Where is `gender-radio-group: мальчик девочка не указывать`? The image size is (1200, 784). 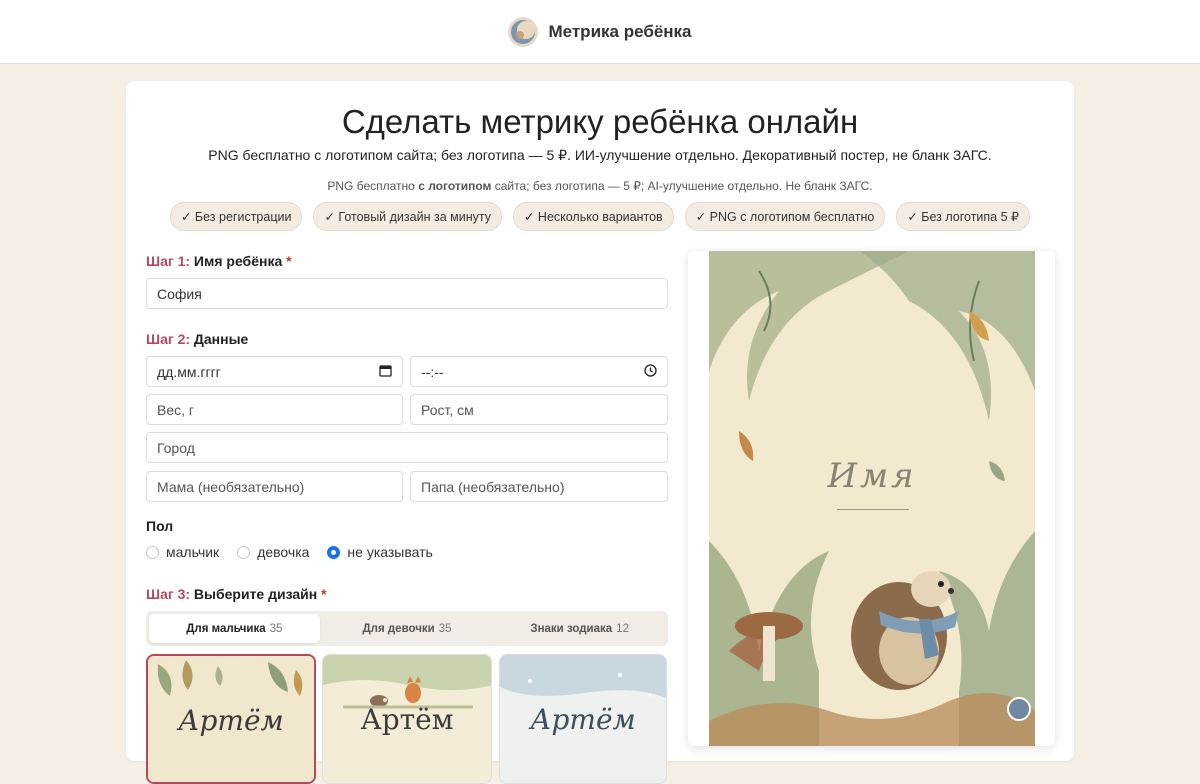
gender-radio-group: мальчик девочка не указывать is located at coordinates (289, 552).